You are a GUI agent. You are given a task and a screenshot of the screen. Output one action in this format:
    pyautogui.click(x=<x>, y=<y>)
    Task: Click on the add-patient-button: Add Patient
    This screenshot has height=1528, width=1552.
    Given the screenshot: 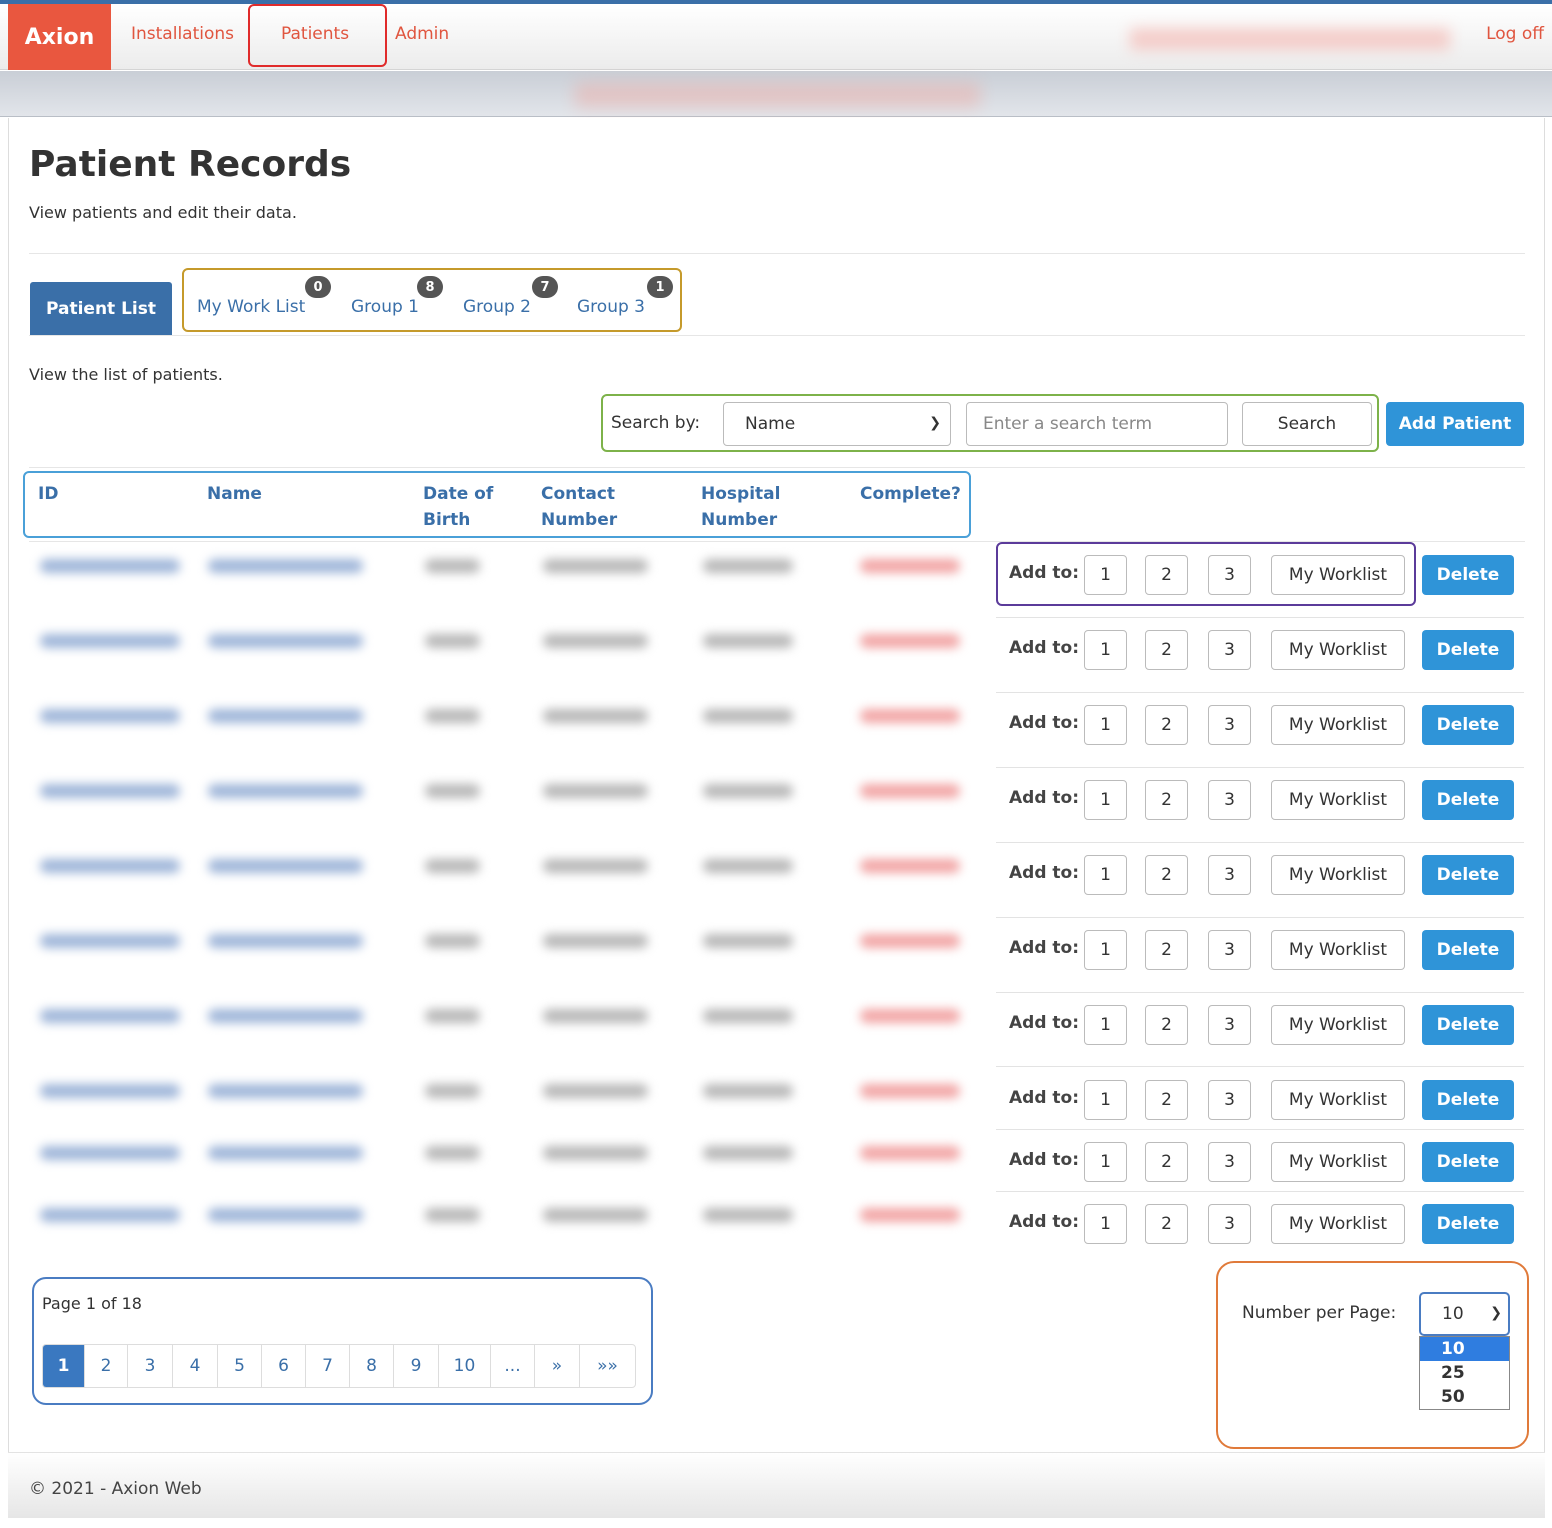 What is the action you would take?
    pyautogui.click(x=1455, y=424)
    